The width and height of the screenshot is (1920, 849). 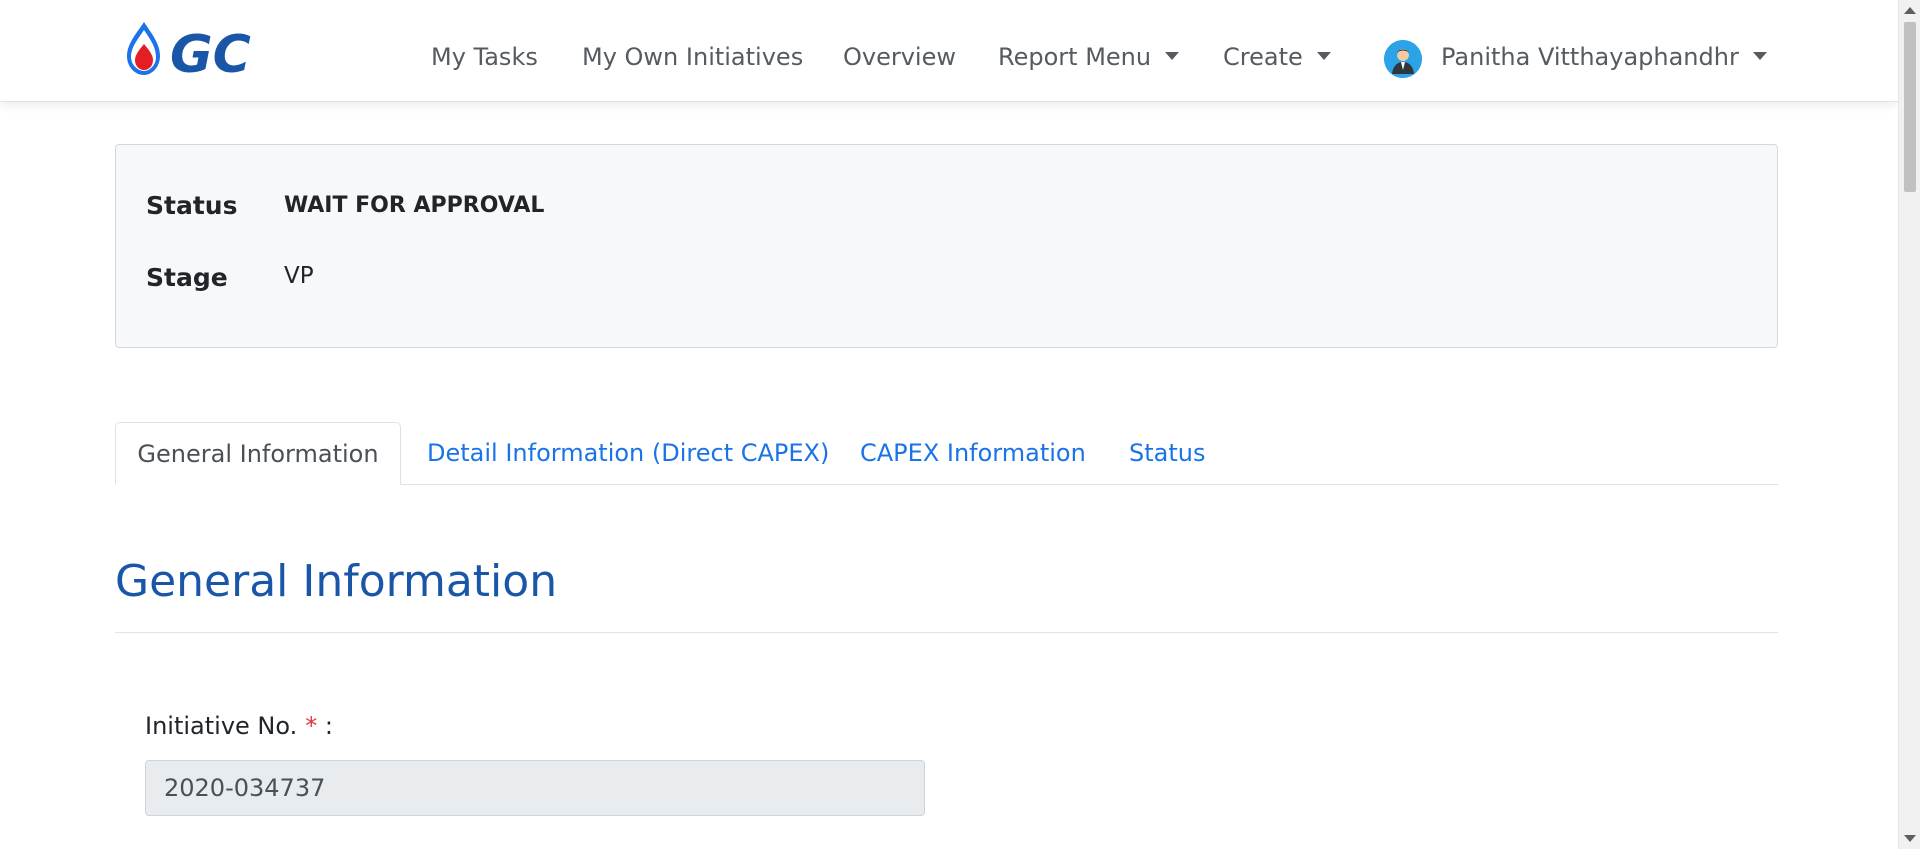 What do you see at coordinates (336, 581) in the screenshot?
I see `section-title: General Information` at bounding box center [336, 581].